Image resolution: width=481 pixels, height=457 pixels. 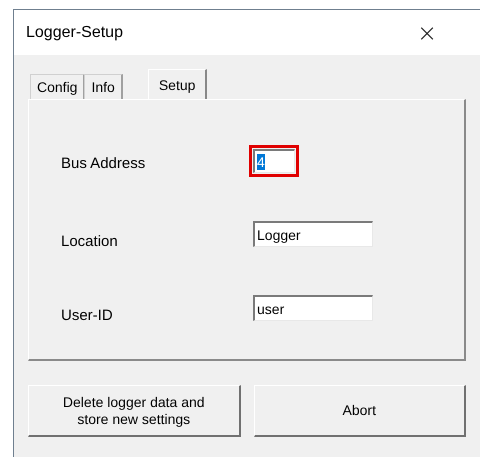 I want to click on field-label: Location, so click(x=89, y=241).